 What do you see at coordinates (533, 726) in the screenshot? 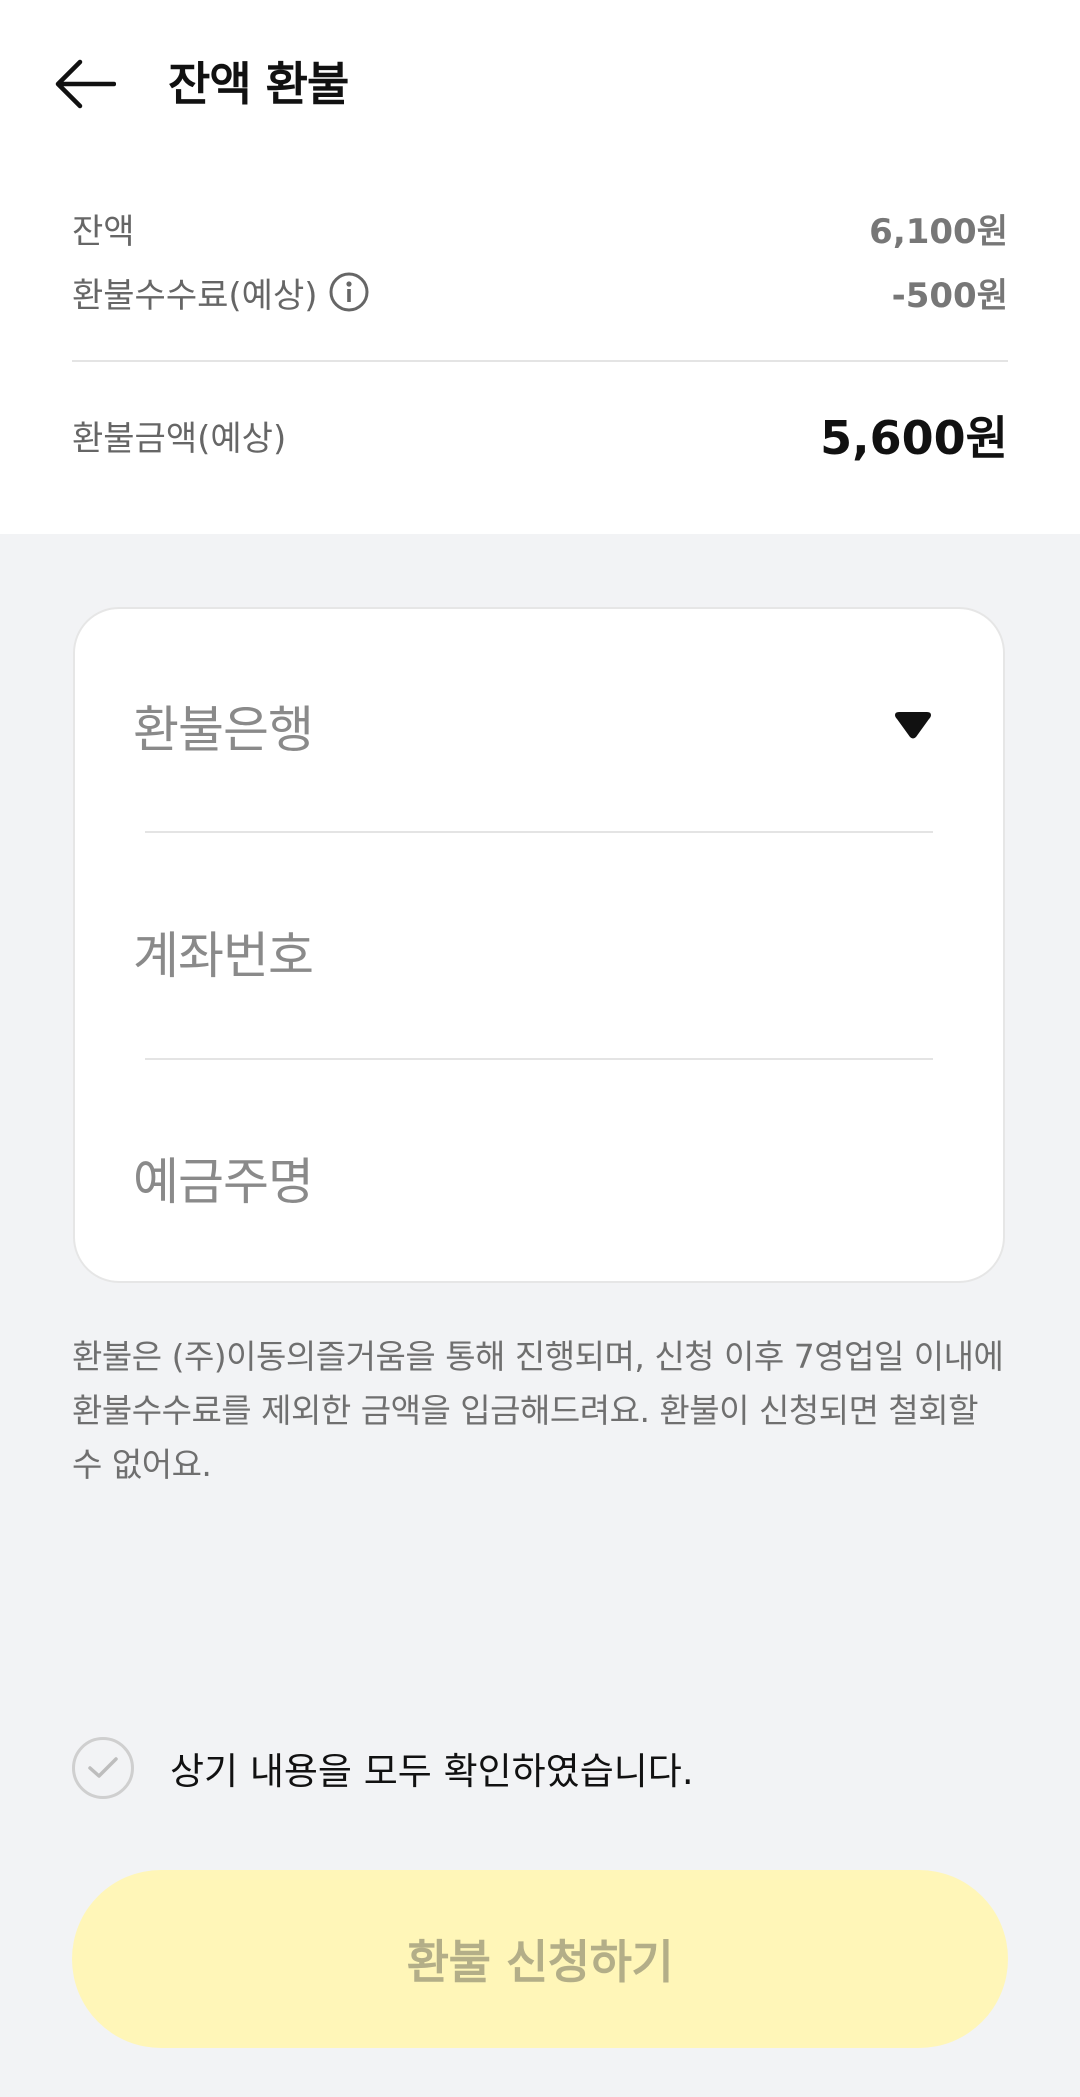
I see `bank-select: 환불은행` at bounding box center [533, 726].